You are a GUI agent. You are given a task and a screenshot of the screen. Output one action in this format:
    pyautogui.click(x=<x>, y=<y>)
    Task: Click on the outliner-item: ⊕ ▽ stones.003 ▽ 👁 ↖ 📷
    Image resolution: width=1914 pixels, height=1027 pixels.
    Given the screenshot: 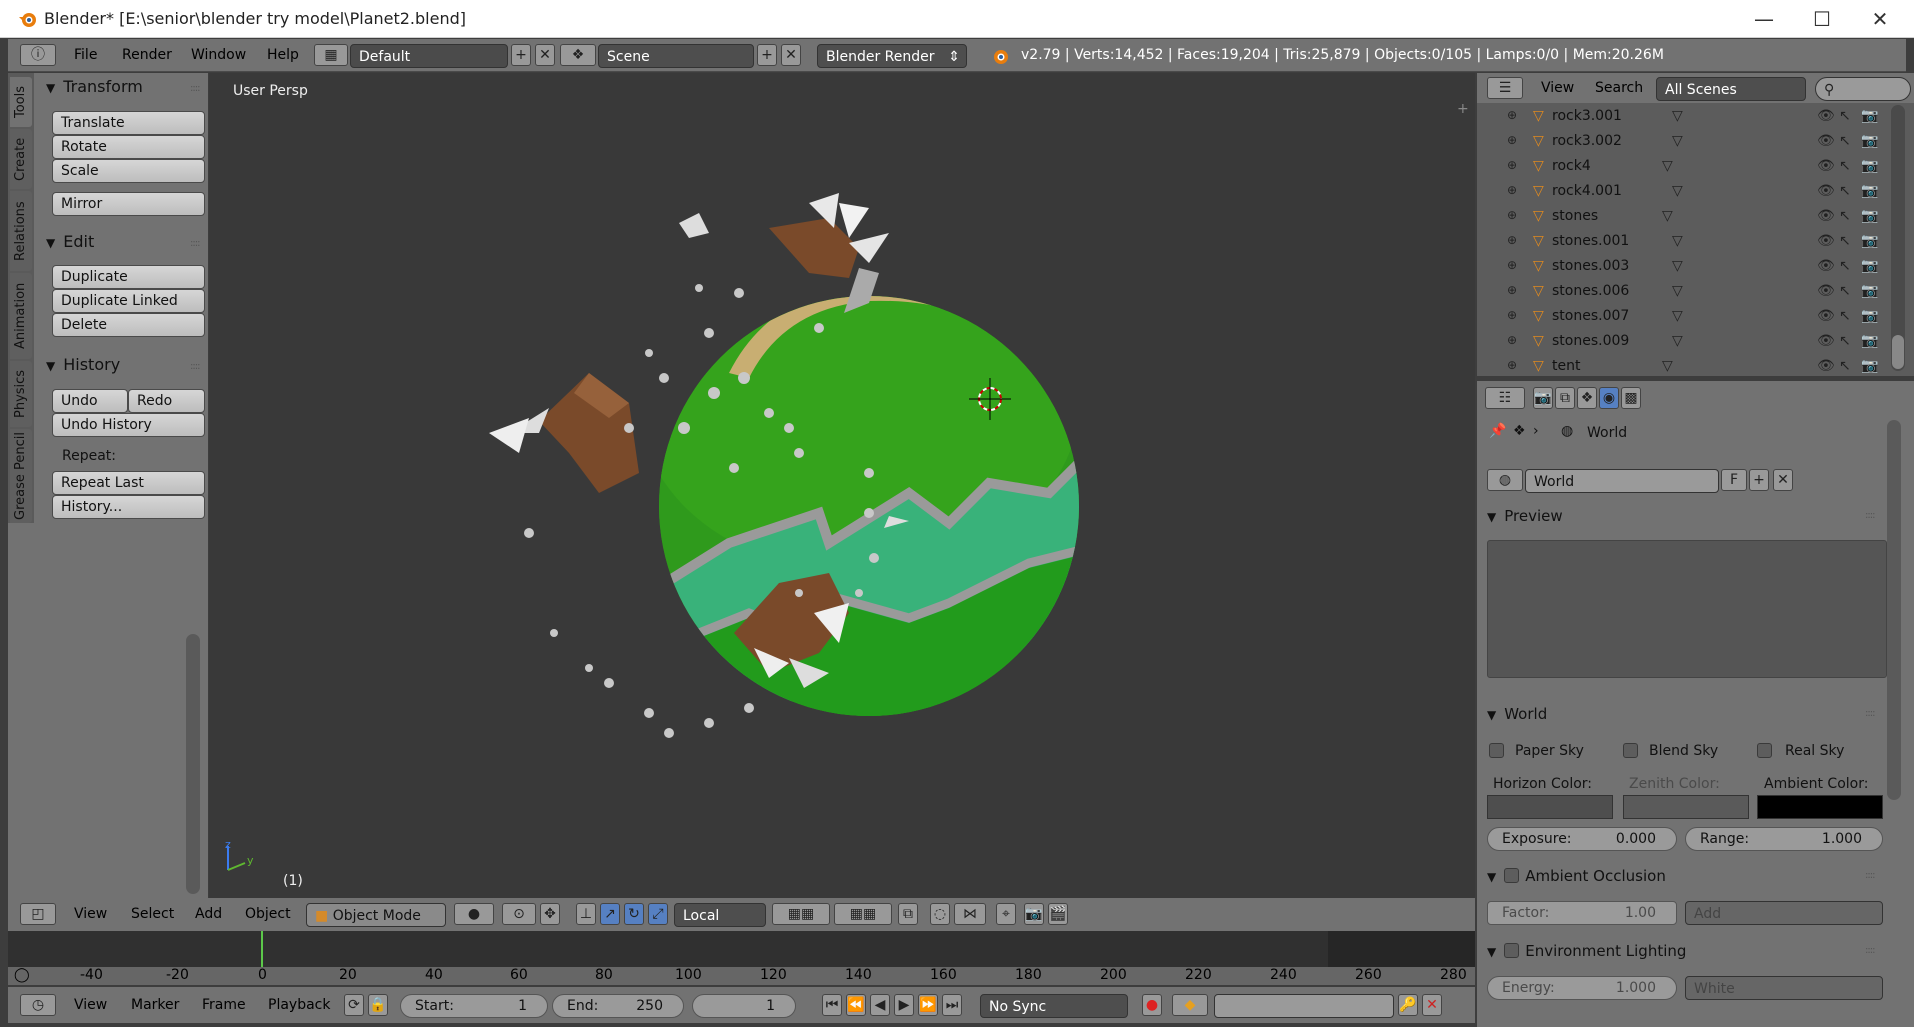 What is the action you would take?
    pyautogui.click(x=1682, y=267)
    